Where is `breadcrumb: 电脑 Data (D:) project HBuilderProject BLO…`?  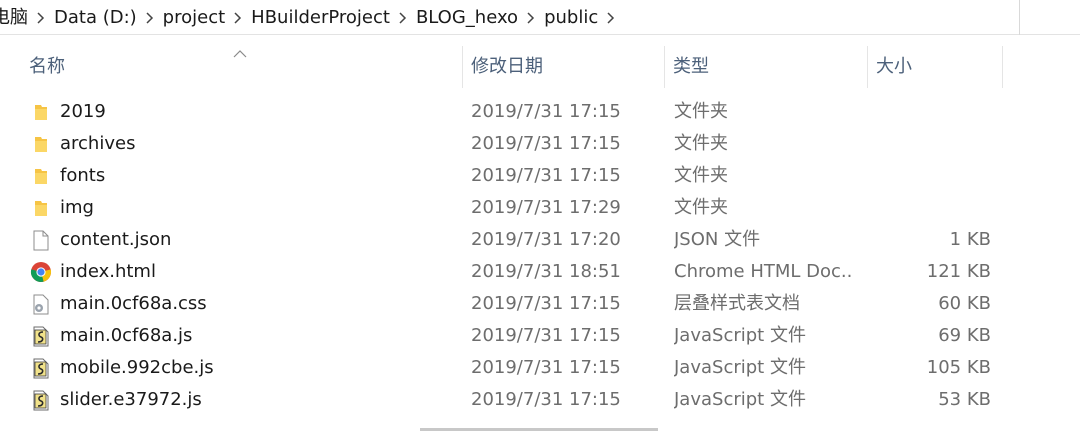 breadcrumb: 电脑 Data (D:) project HBuilderProject BLO… is located at coordinates (312, 17).